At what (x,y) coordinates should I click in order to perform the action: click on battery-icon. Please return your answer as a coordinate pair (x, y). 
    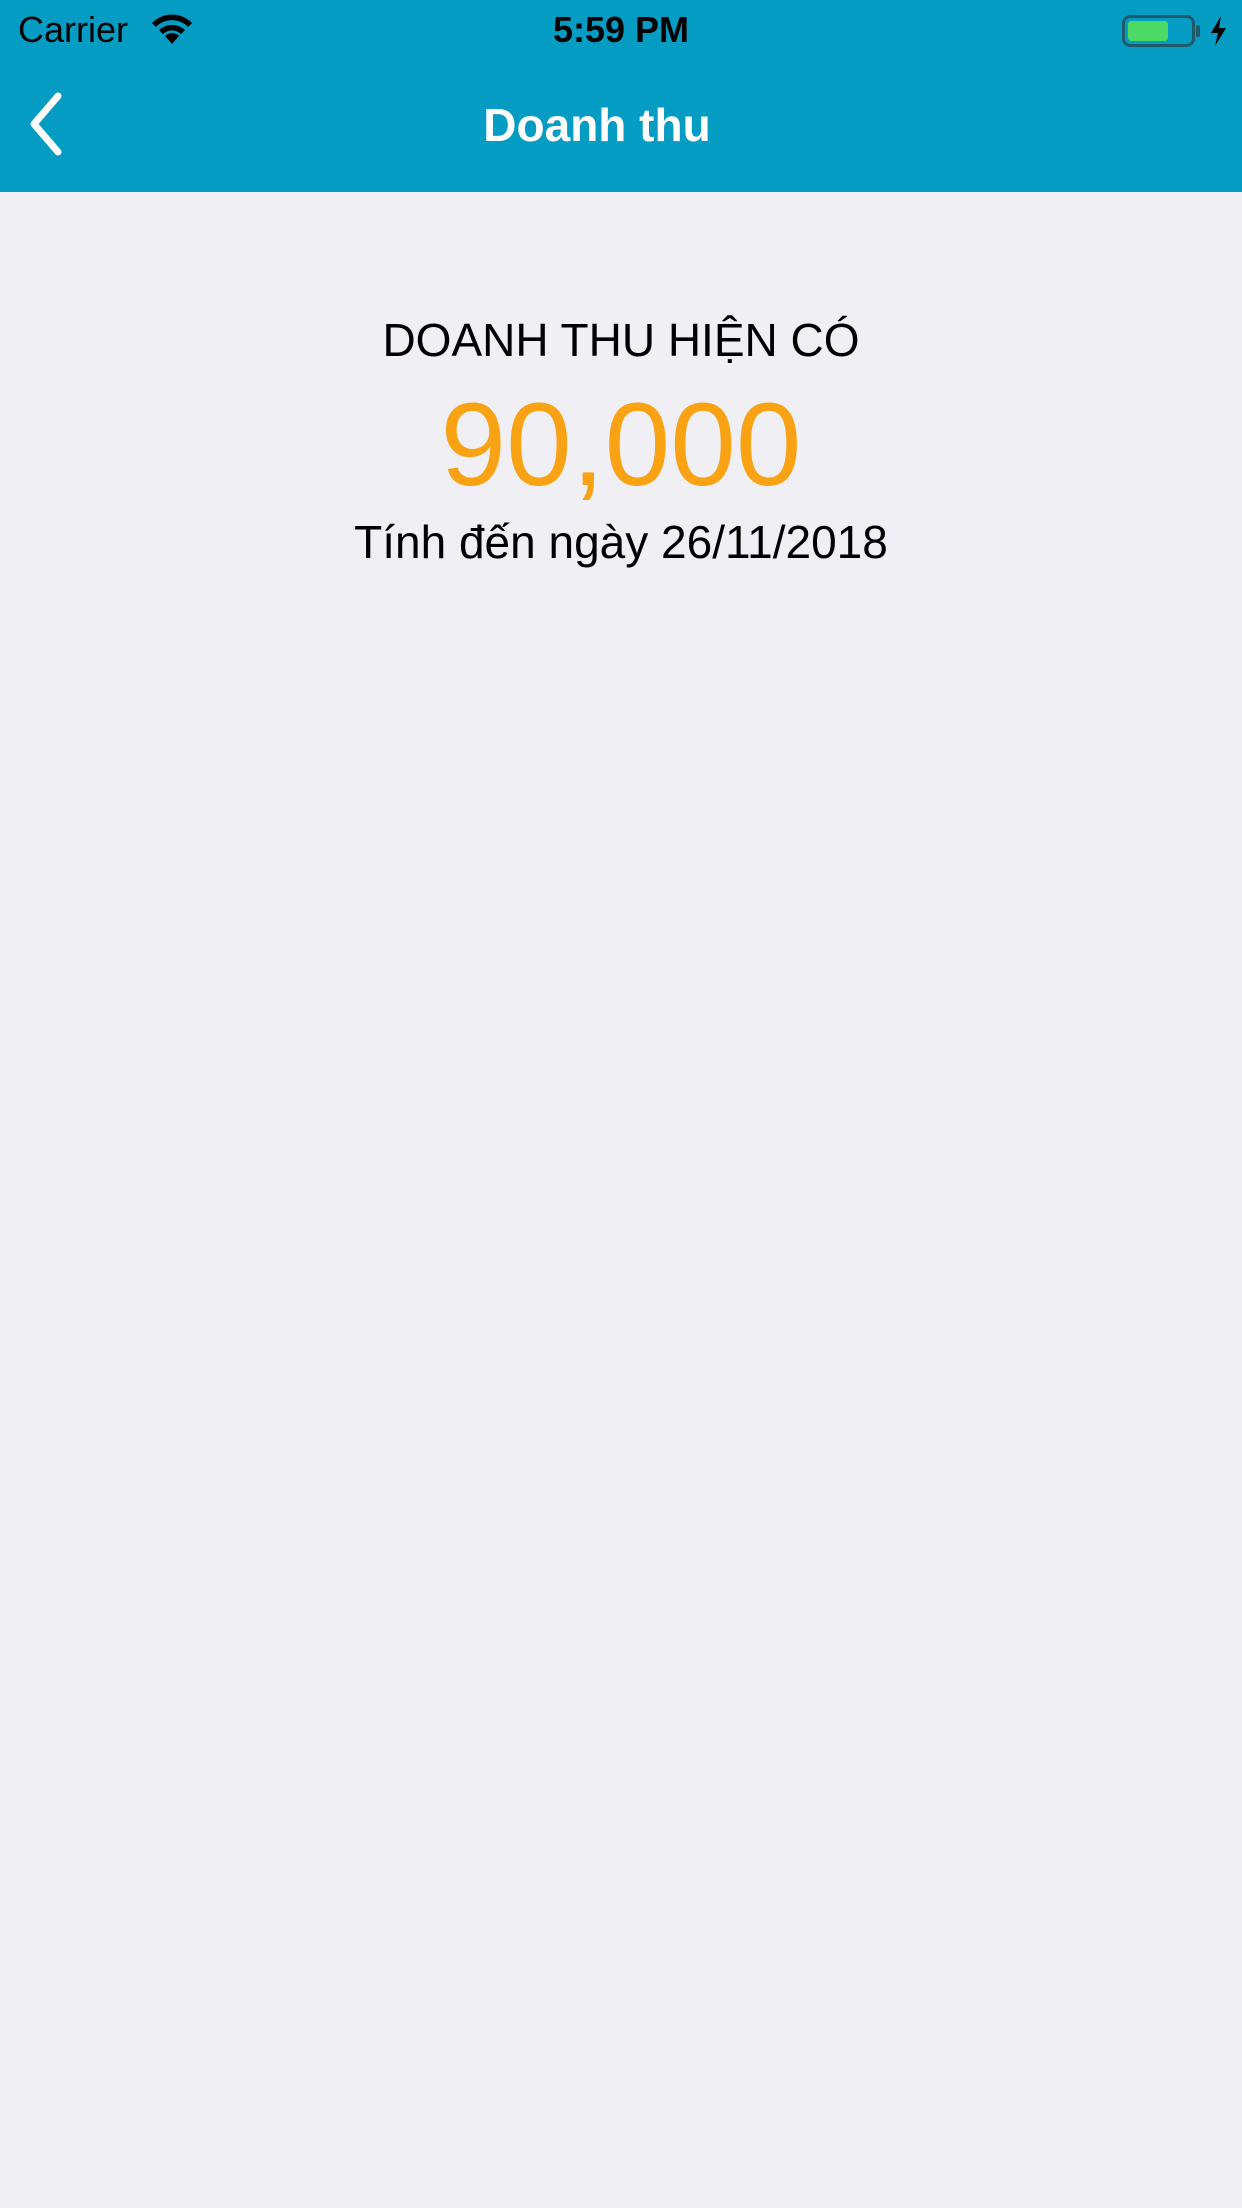
    Looking at the image, I should click on (1163, 31).